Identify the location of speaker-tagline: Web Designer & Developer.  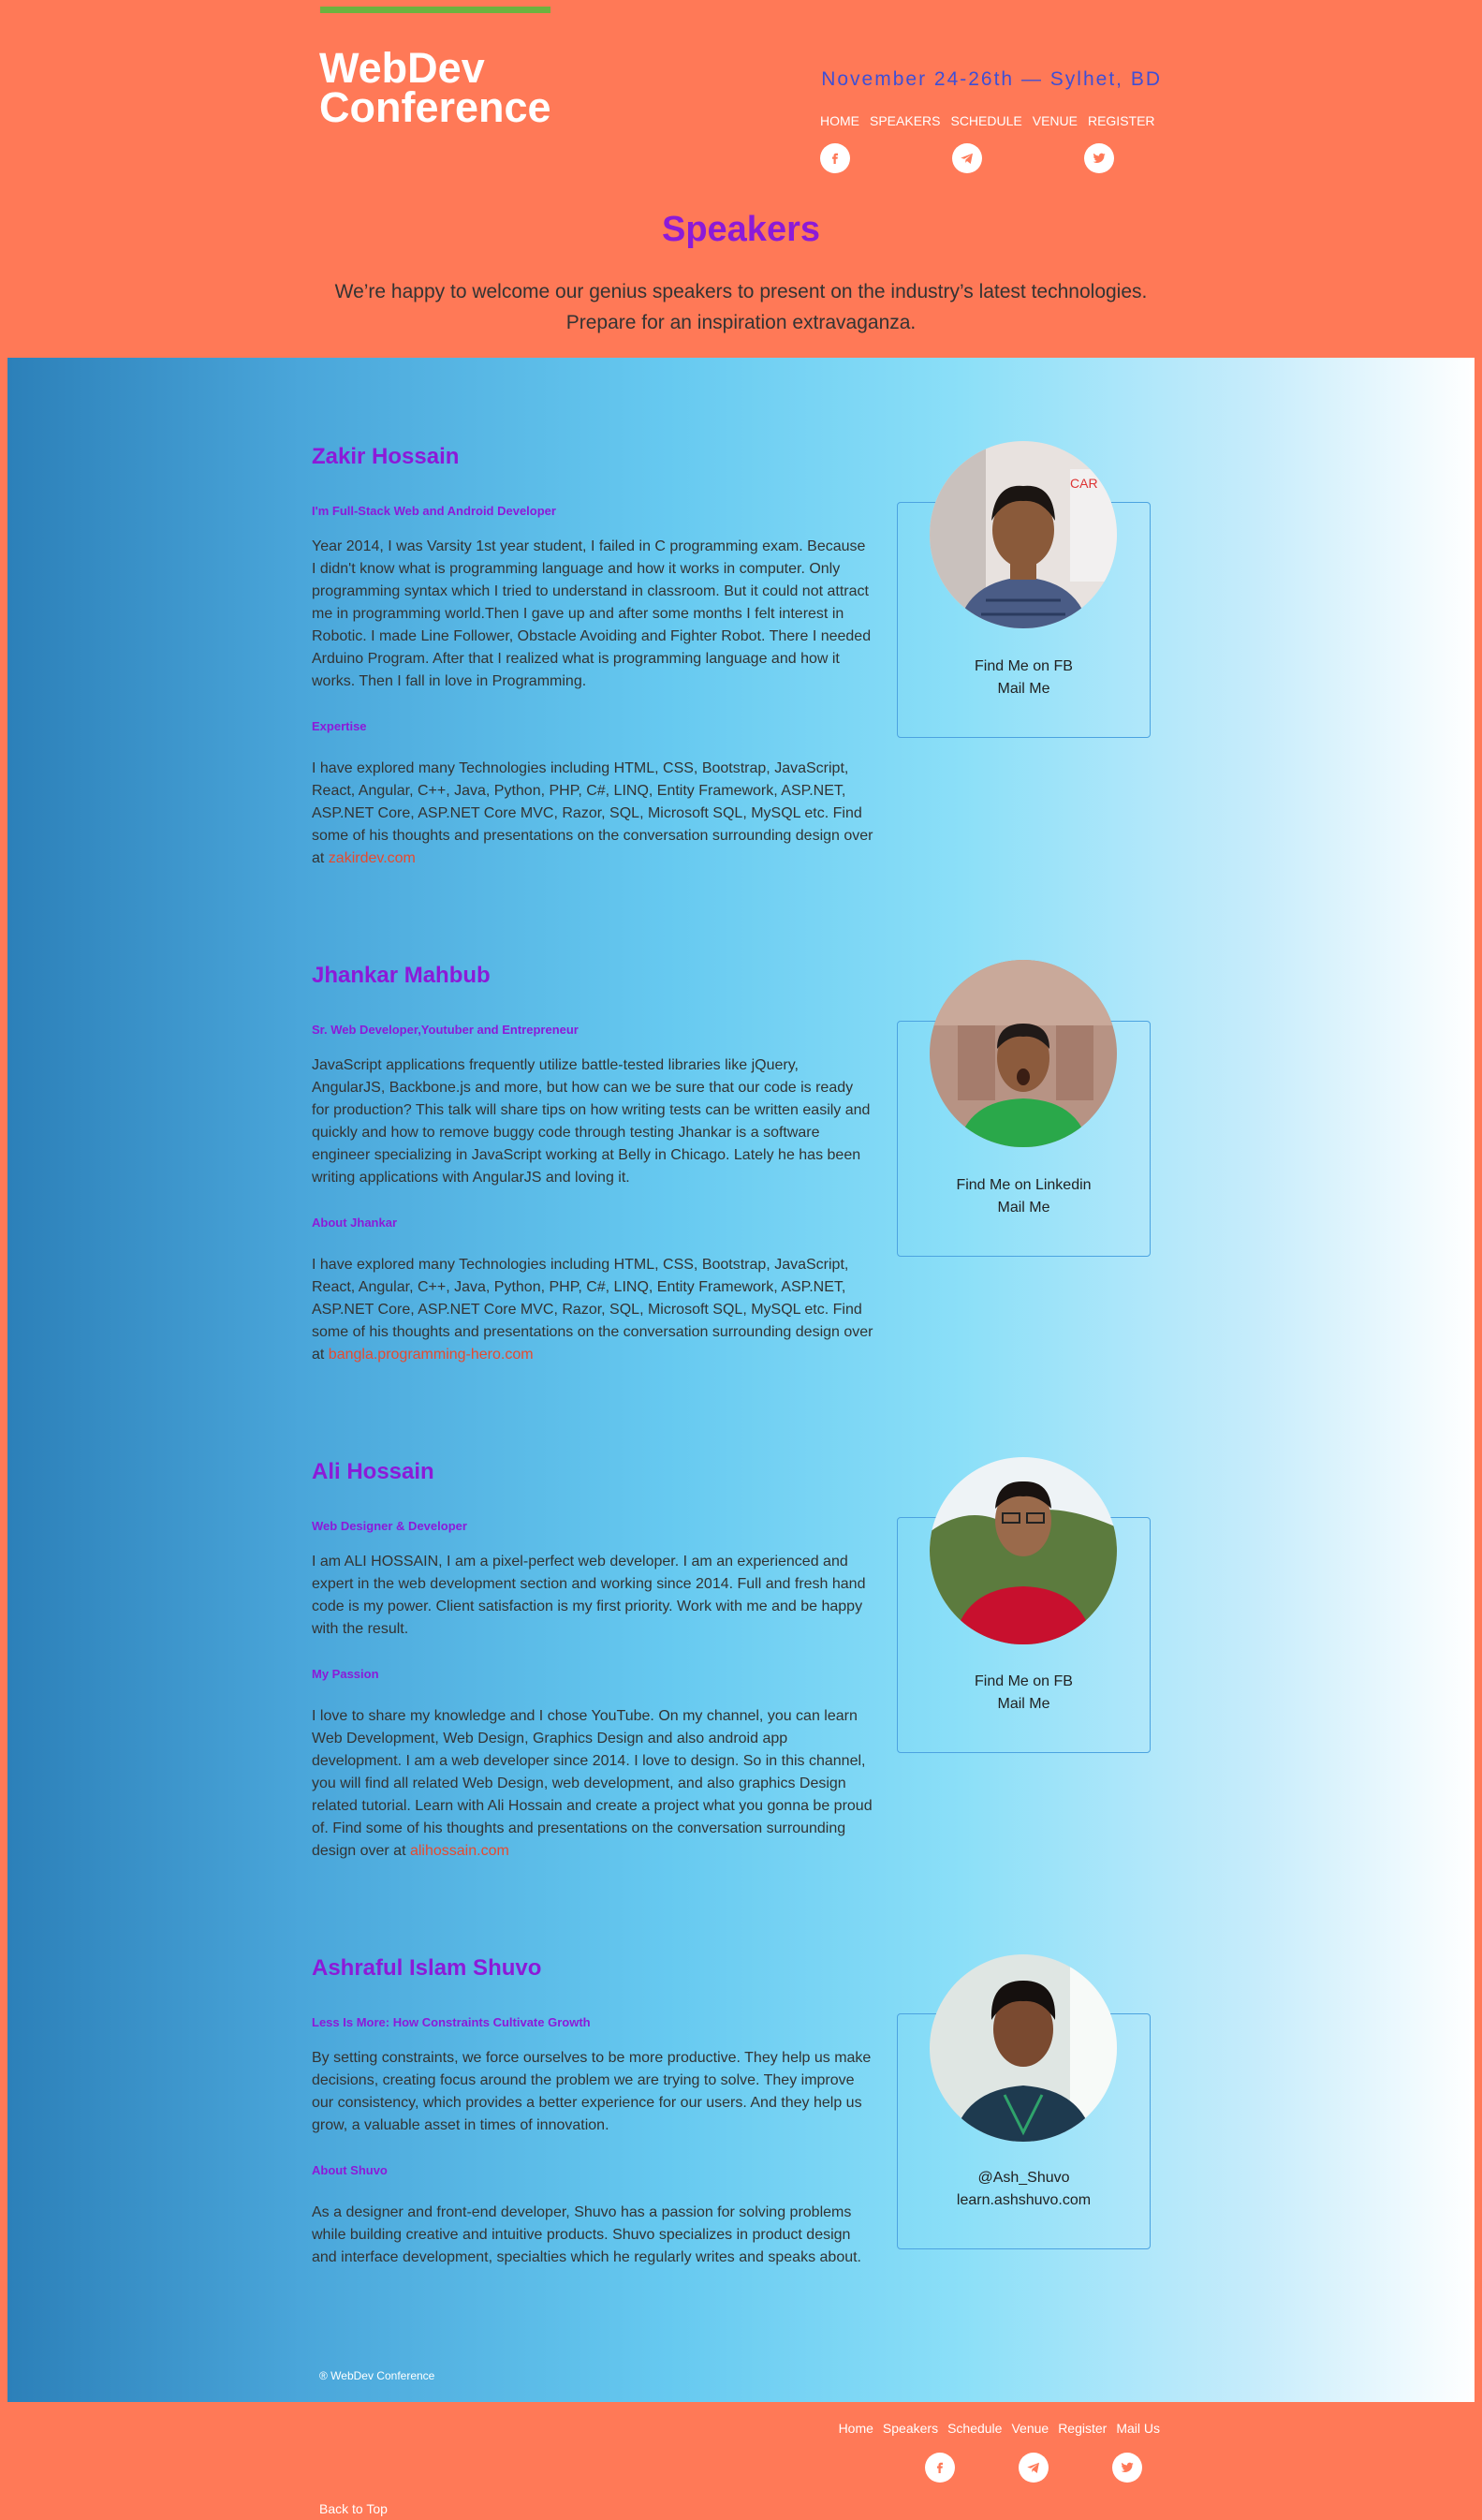
(389, 1526).